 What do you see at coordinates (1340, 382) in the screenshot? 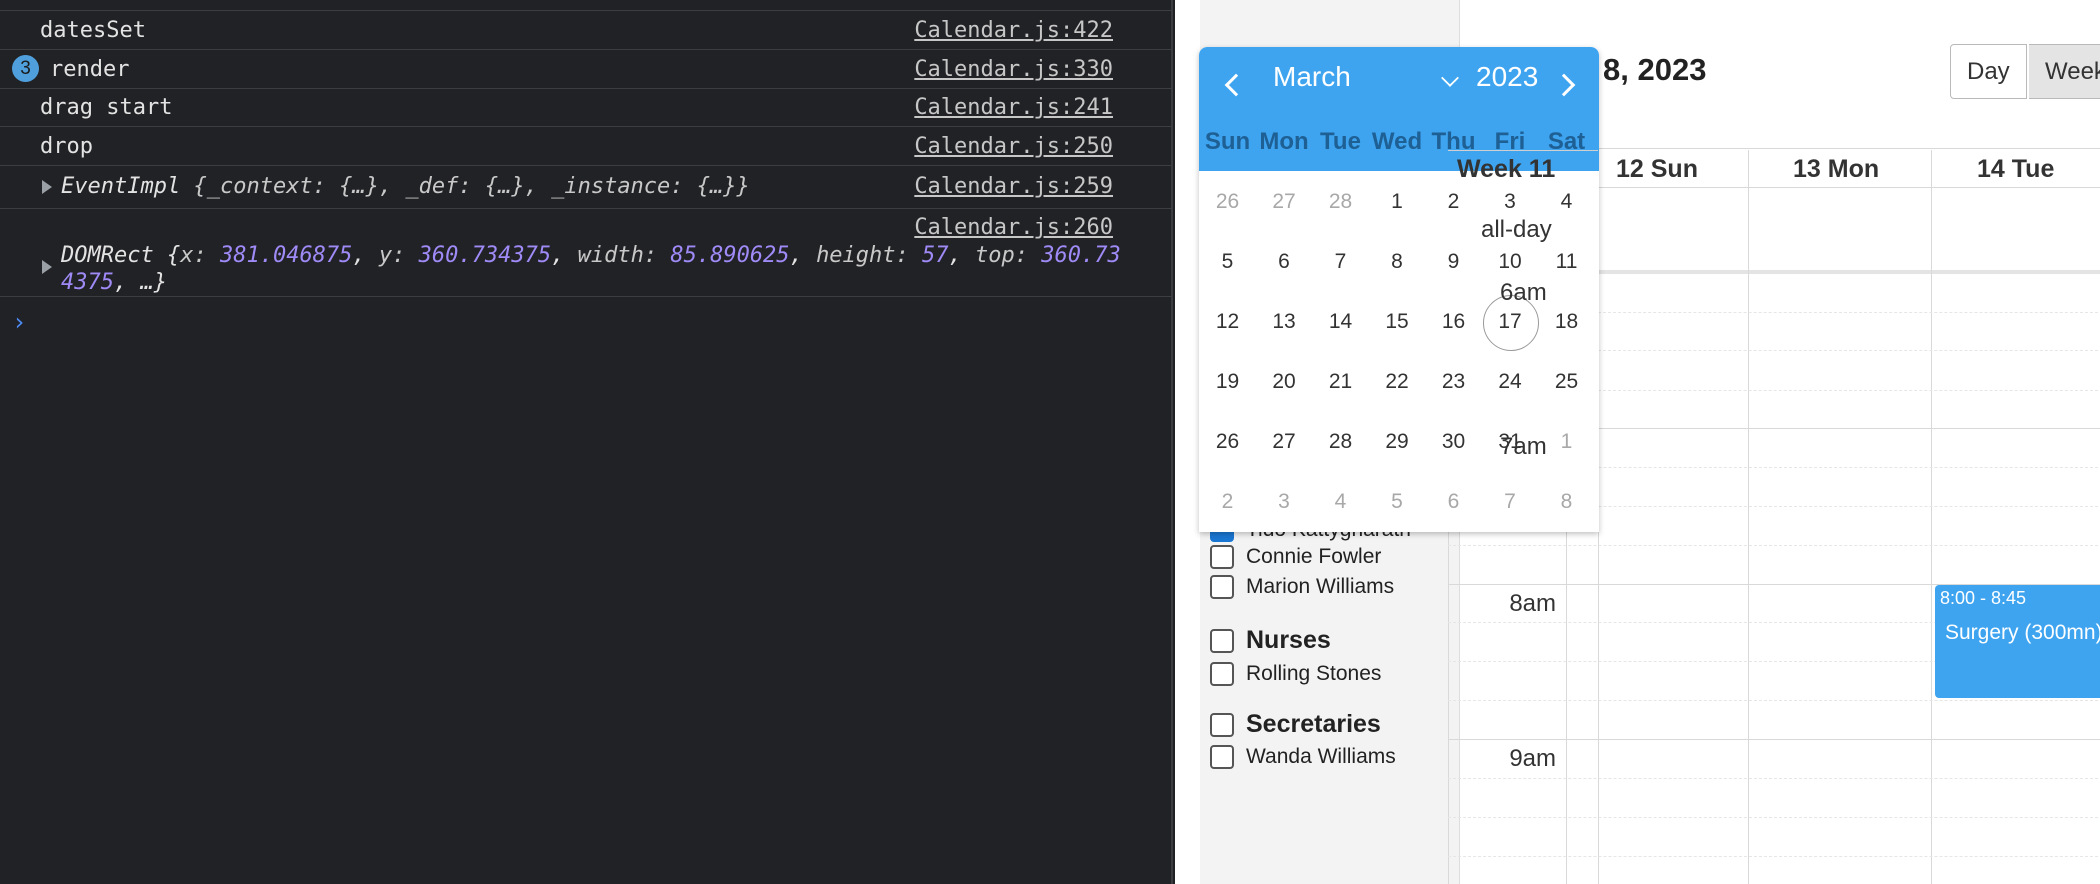
I see `picker-day: 21` at bounding box center [1340, 382].